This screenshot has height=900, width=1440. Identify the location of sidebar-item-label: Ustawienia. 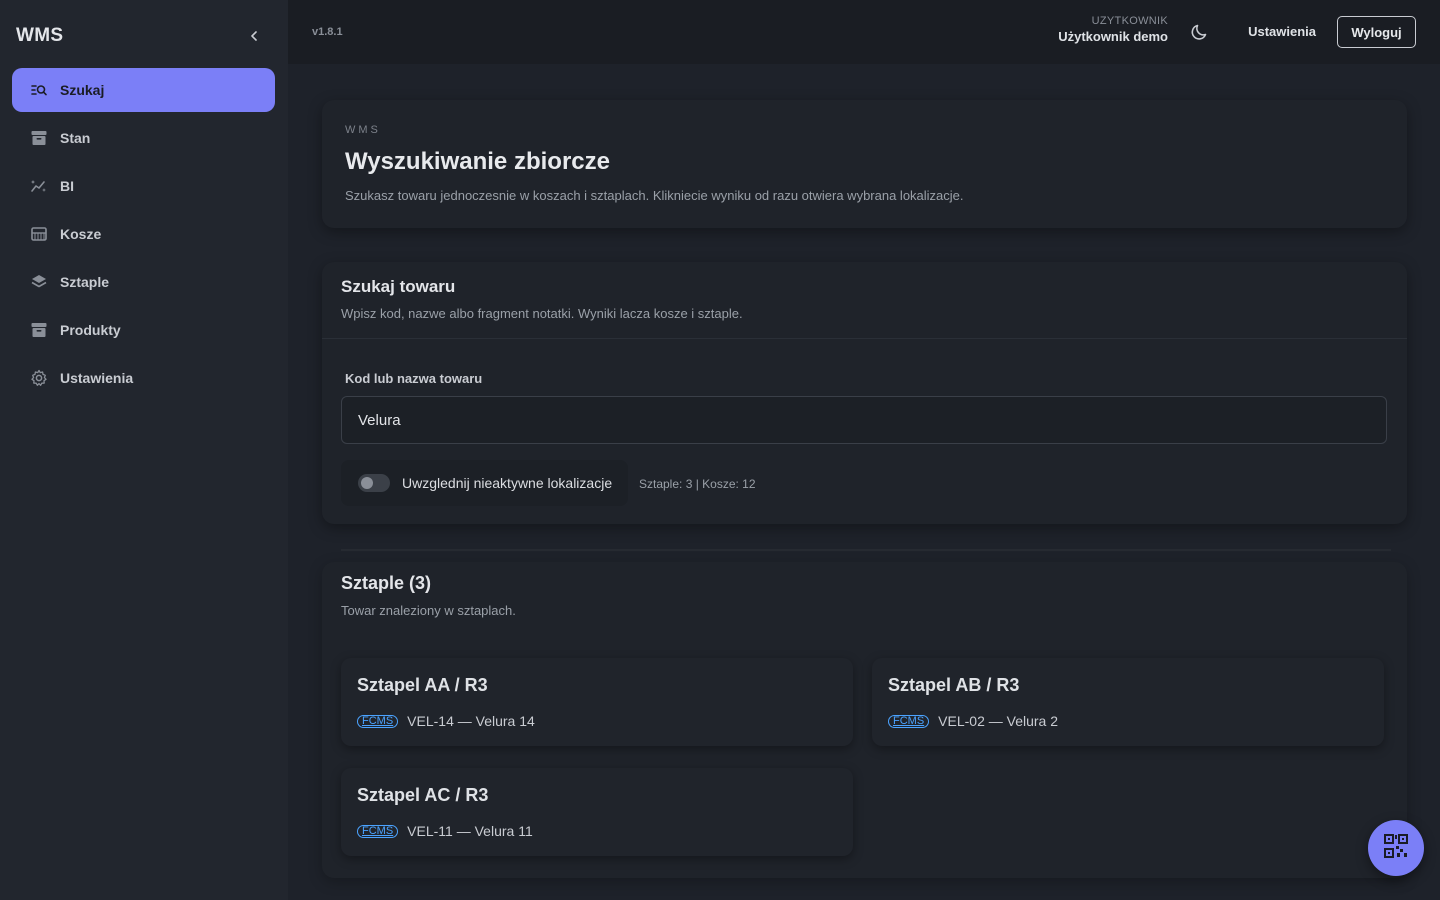
(97, 378).